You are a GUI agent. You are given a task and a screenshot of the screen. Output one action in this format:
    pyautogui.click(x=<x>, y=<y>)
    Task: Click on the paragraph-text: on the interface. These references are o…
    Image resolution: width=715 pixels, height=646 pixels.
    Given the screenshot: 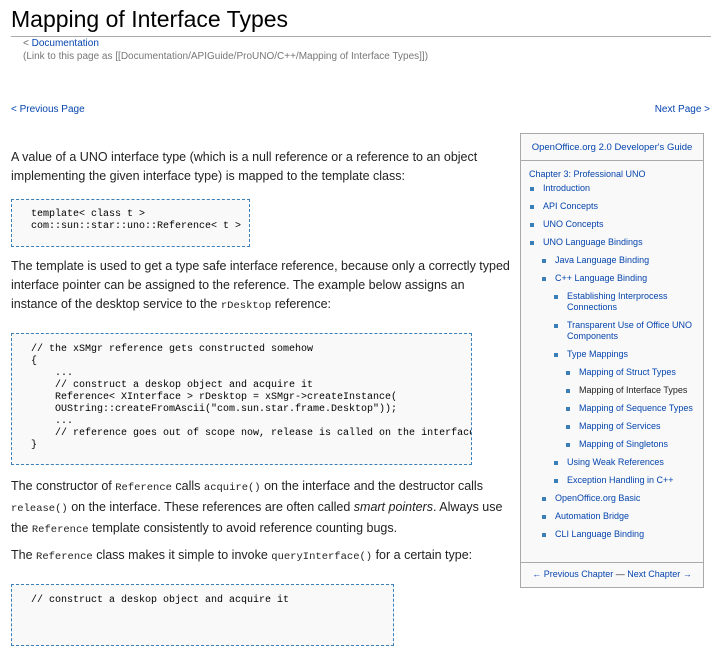 What is the action you would take?
    pyautogui.click(x=210, y=507)
    